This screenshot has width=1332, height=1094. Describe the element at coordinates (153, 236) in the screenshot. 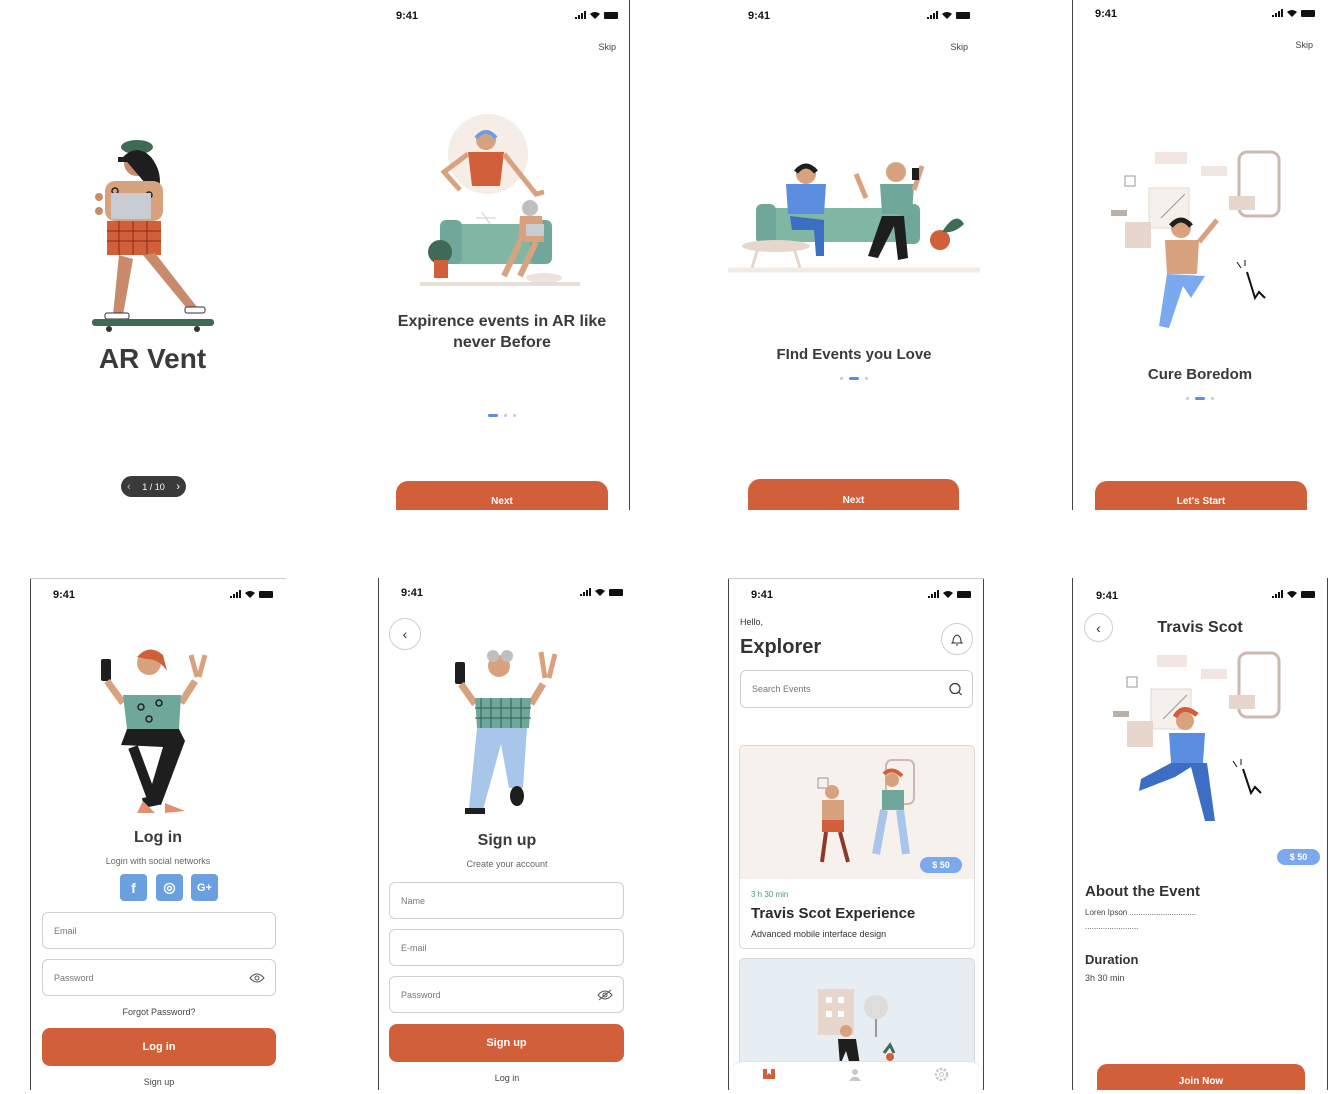

I see `skater-illustration` at that location.